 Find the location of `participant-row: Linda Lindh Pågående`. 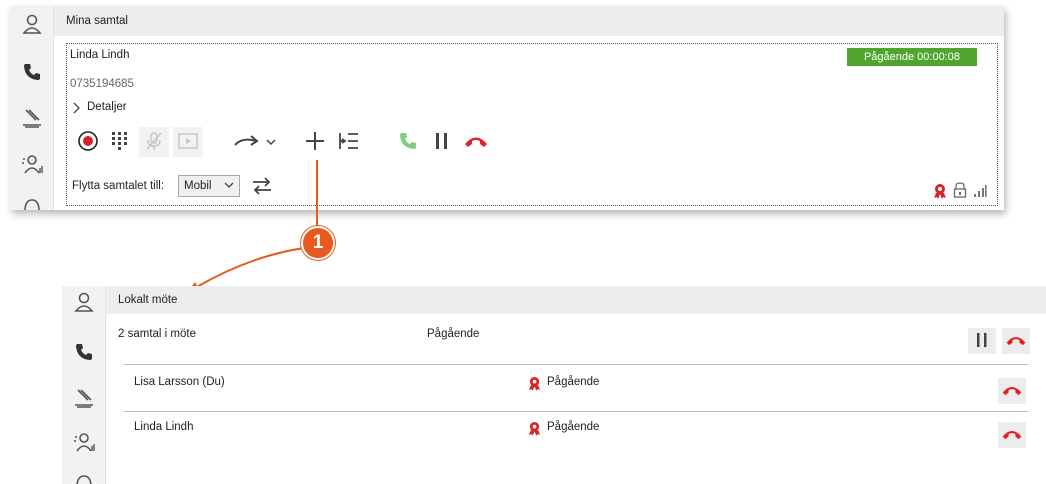

participant-row: Linda Lindh Pågående is located at coordinates (576, 435).